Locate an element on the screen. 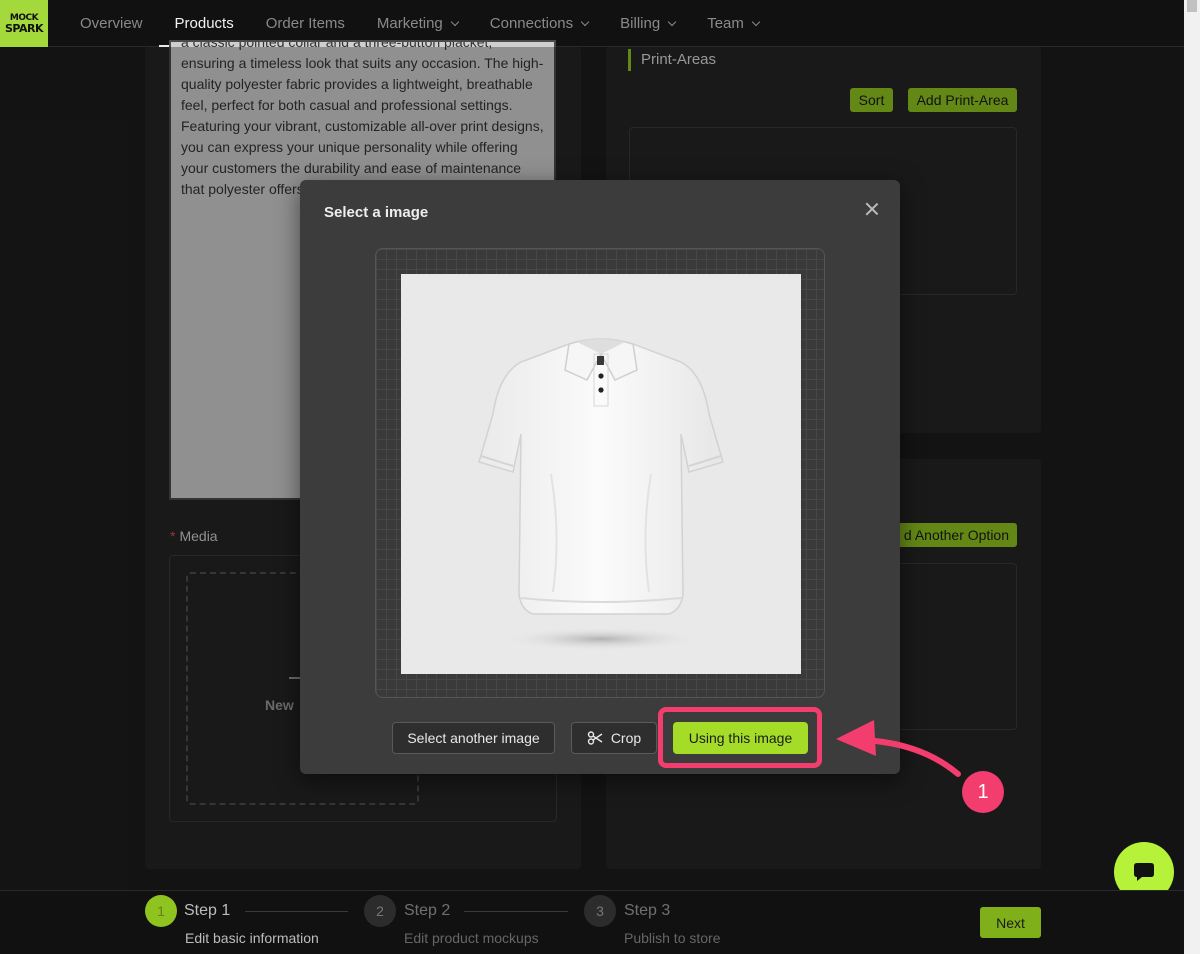 The image size is (1200, 954). polo-shirt-image is located at coordinates (601, 494).